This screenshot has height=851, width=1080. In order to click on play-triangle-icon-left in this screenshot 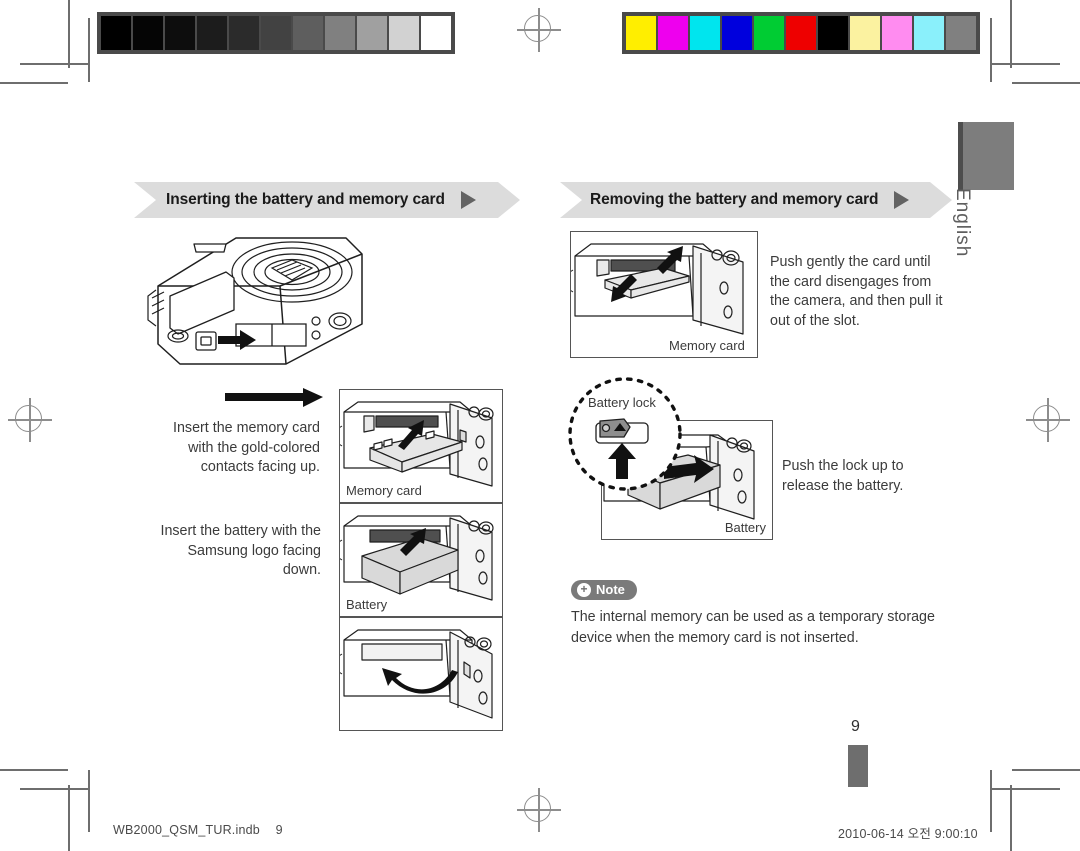, I will do `click(468, 200)`.